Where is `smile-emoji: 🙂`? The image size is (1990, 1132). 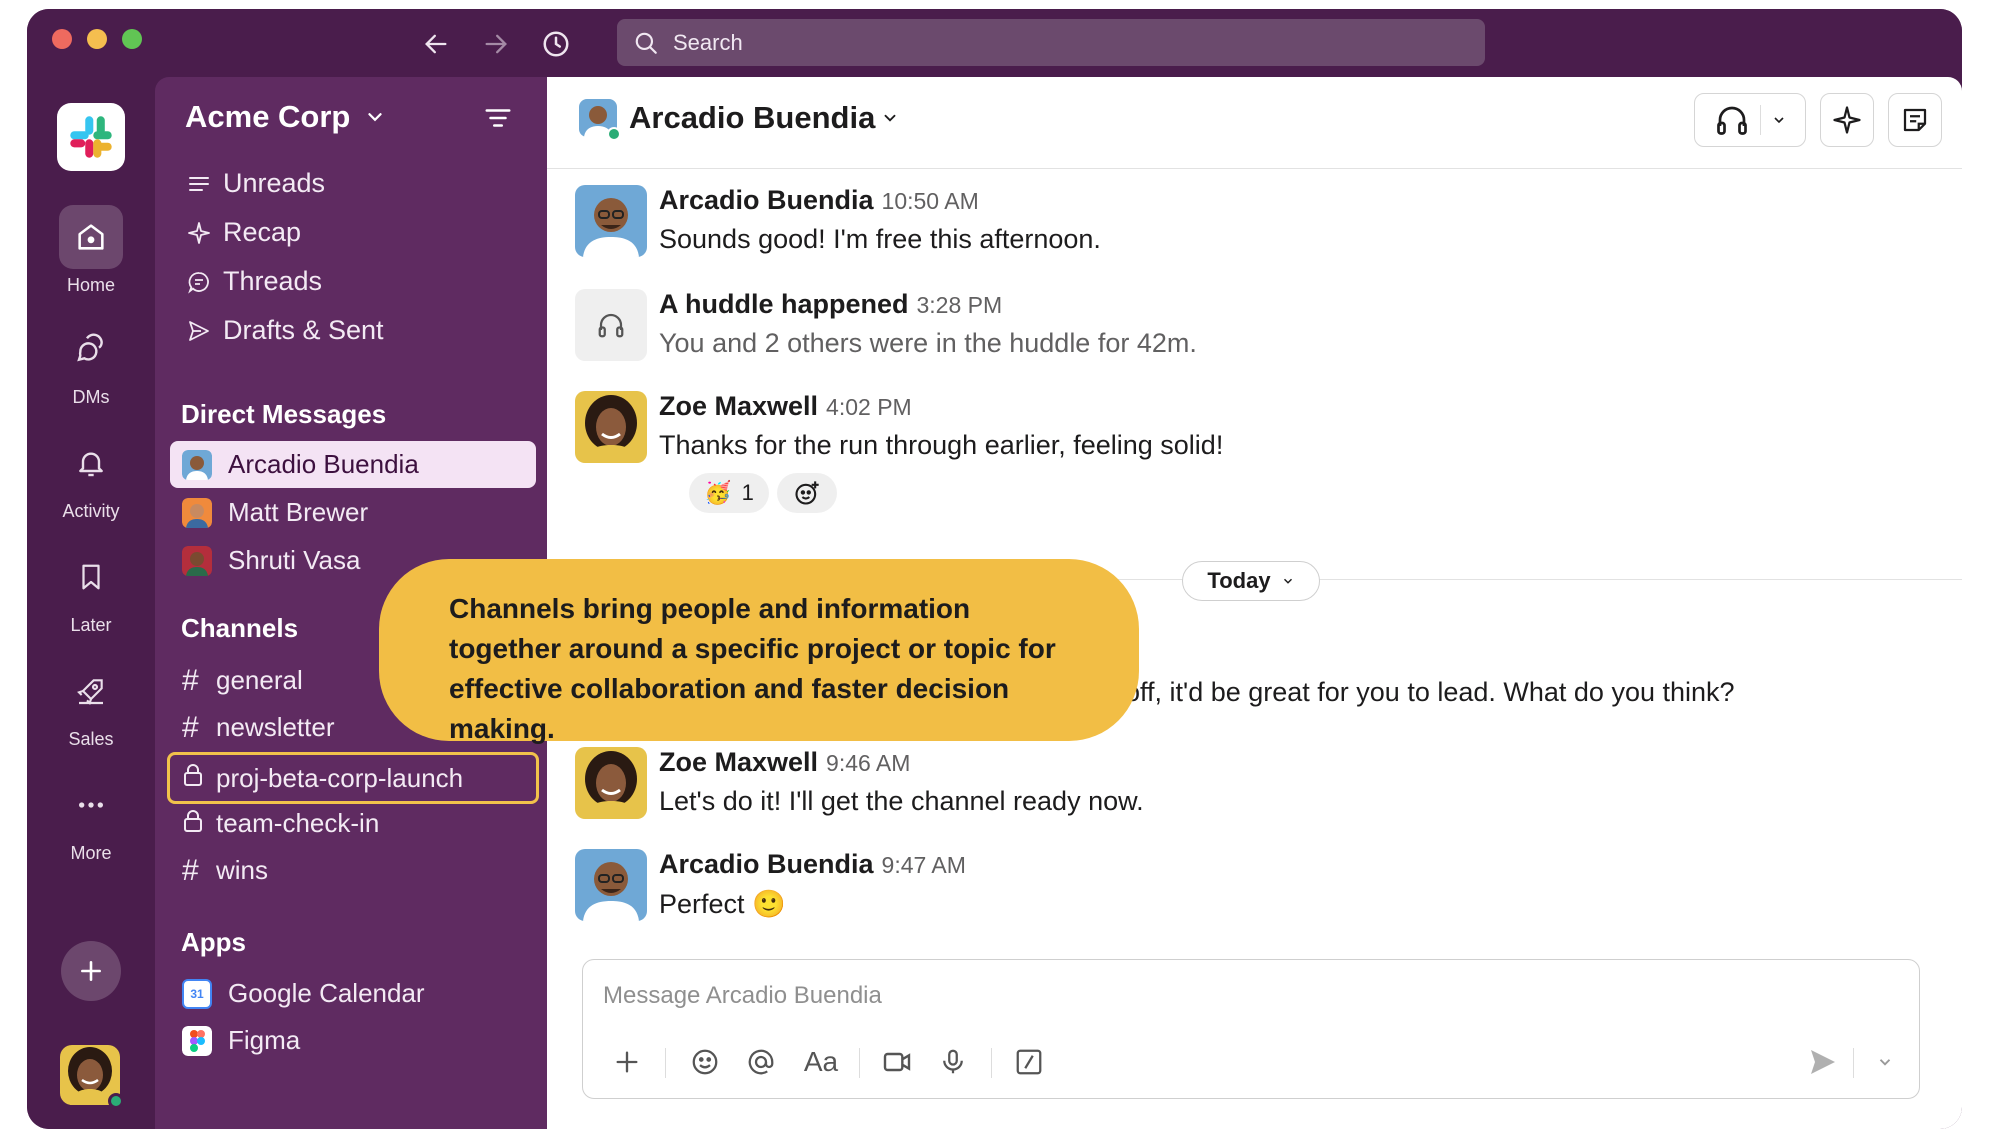 smile-emoji: 🙂 is located at coordinates (769, 904).